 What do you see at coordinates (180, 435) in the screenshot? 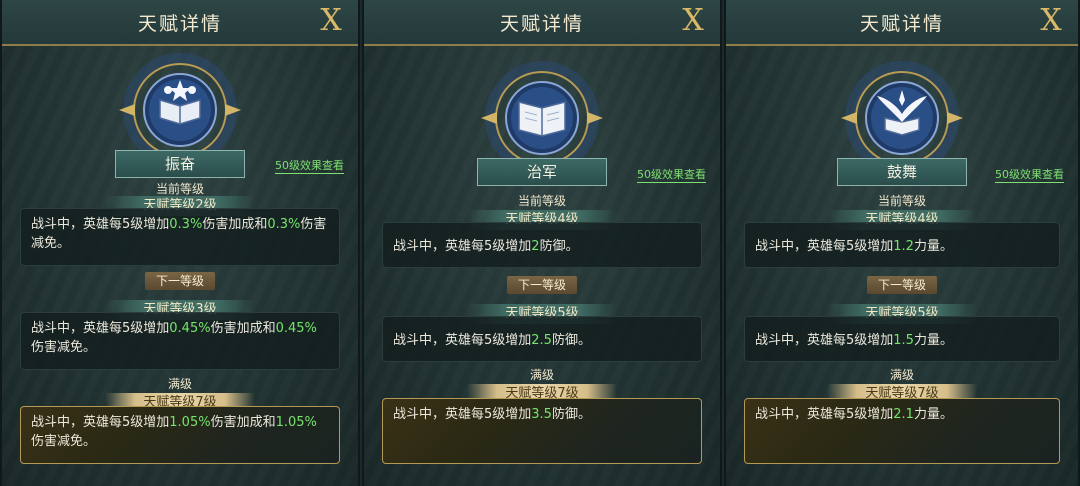
I see `max-level-desc: 战斗中，英雄每5级增加1.05%伤害加成和1.05%伤害减免。` at bounding box center [180, 435].